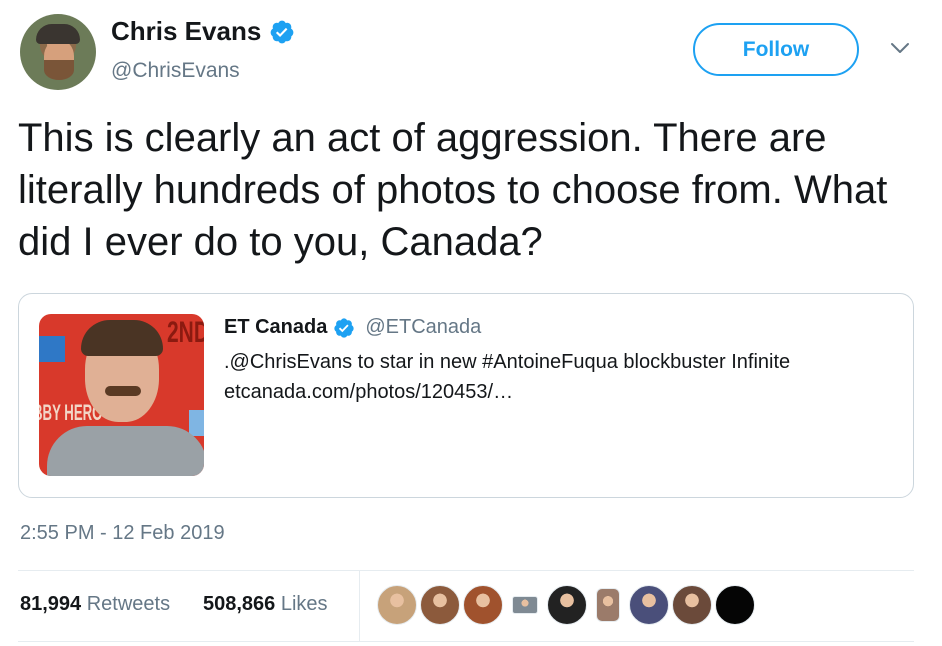  Describe the element at coordinates (52, 349) in the screenshot. I see `logo-patch-left` at that location.